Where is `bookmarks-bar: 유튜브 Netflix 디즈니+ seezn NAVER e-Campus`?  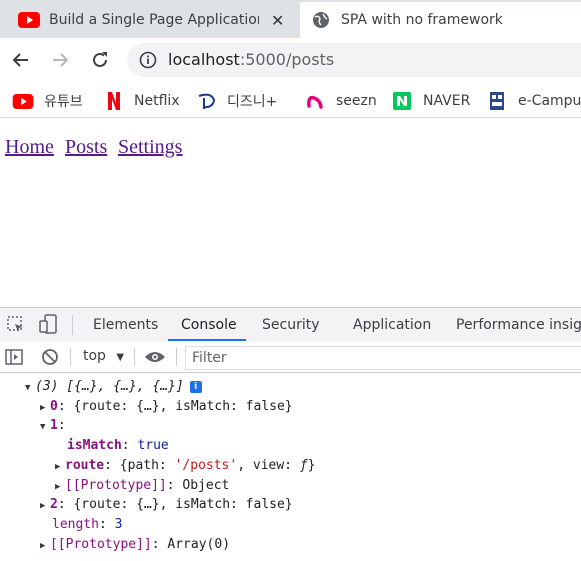
bookmarks-bar: 유튜브 Netflix 디즈니+ seezn NAVER e-Campus is located at coordinates (290, 101).